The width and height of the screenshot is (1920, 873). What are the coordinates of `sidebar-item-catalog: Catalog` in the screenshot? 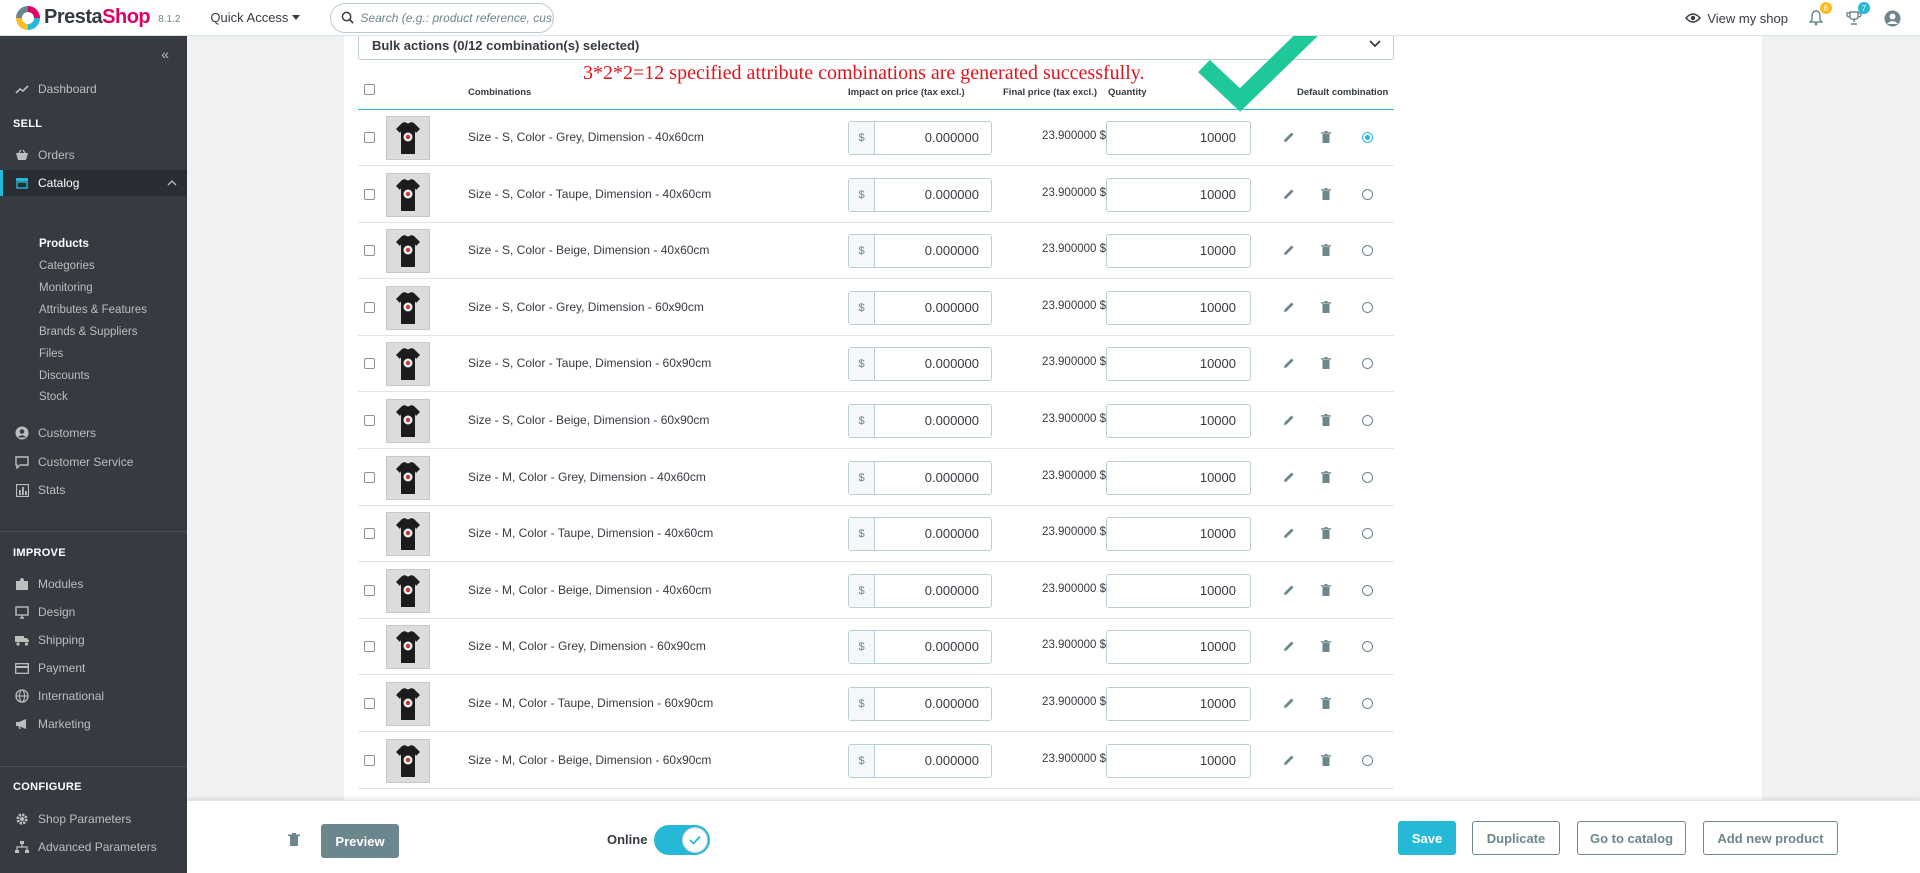 It's located at (93, 183).